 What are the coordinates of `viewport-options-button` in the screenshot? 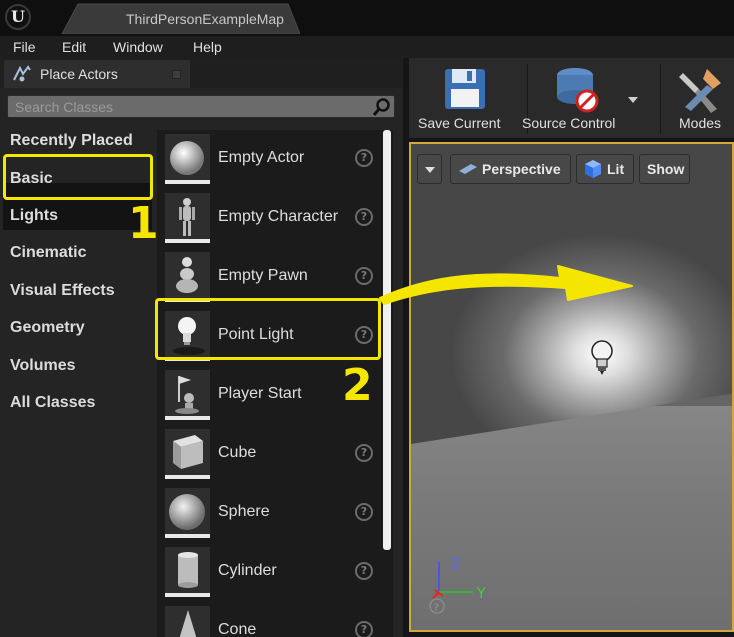 It's located at (429, 169).